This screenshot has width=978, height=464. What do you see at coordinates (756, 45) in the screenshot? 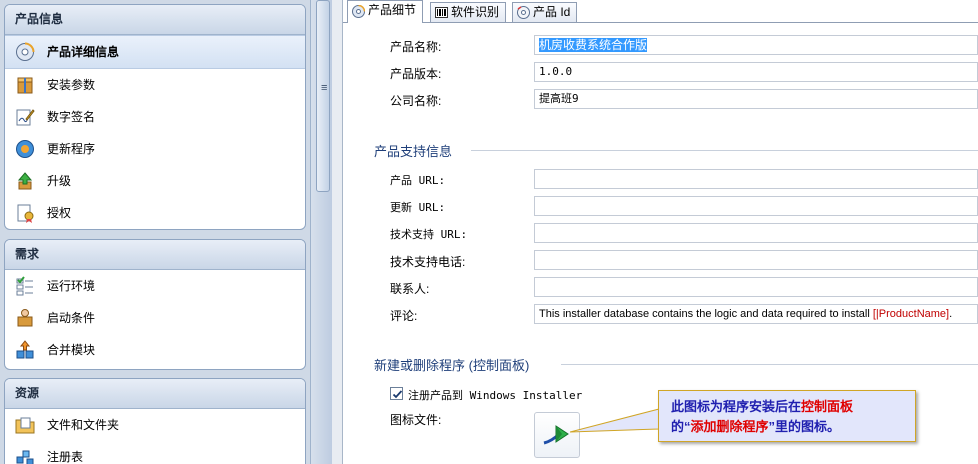
I see `product-name-field: 机房收费系统合作版` at bounding box center [756, 45].